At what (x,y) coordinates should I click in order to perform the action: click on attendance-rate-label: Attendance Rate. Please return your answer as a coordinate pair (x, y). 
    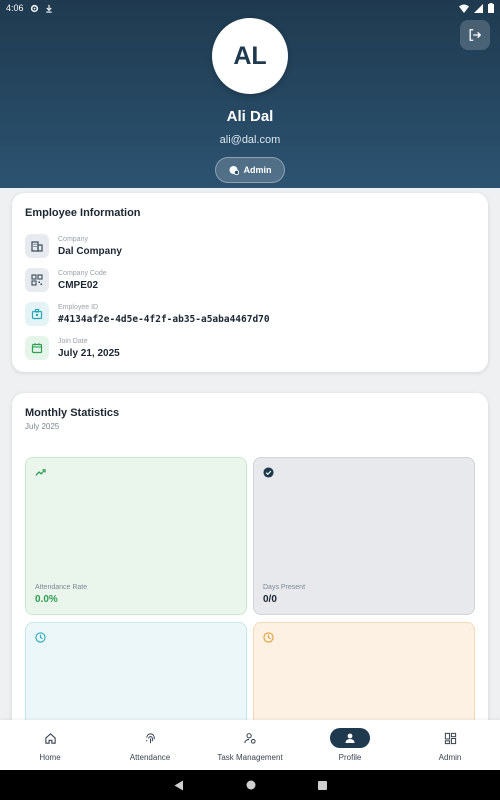
    Looking at the image, I should click on (61, 587).